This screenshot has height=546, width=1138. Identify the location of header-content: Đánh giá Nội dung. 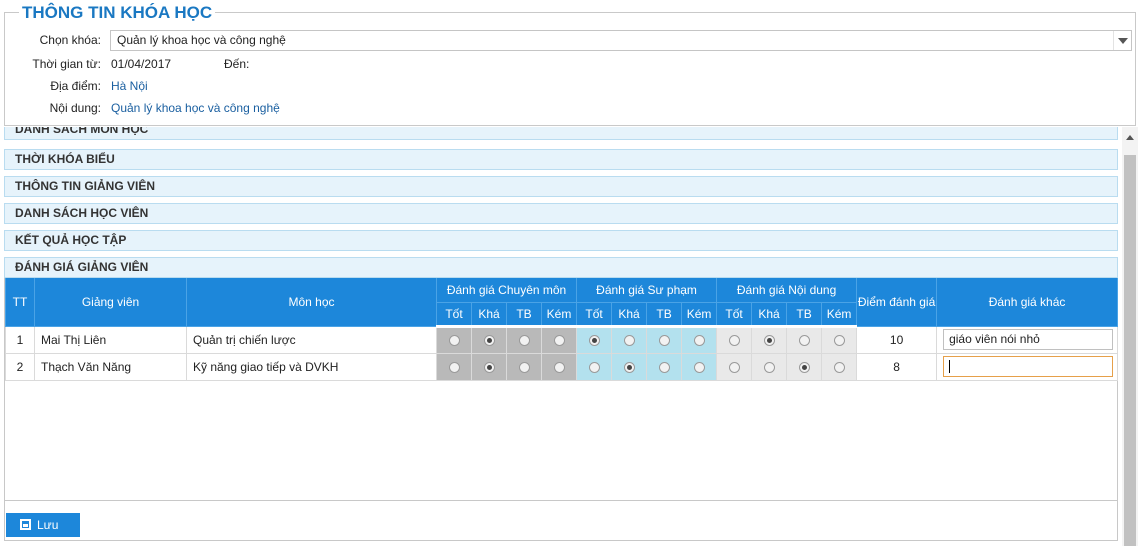
(787, 290).